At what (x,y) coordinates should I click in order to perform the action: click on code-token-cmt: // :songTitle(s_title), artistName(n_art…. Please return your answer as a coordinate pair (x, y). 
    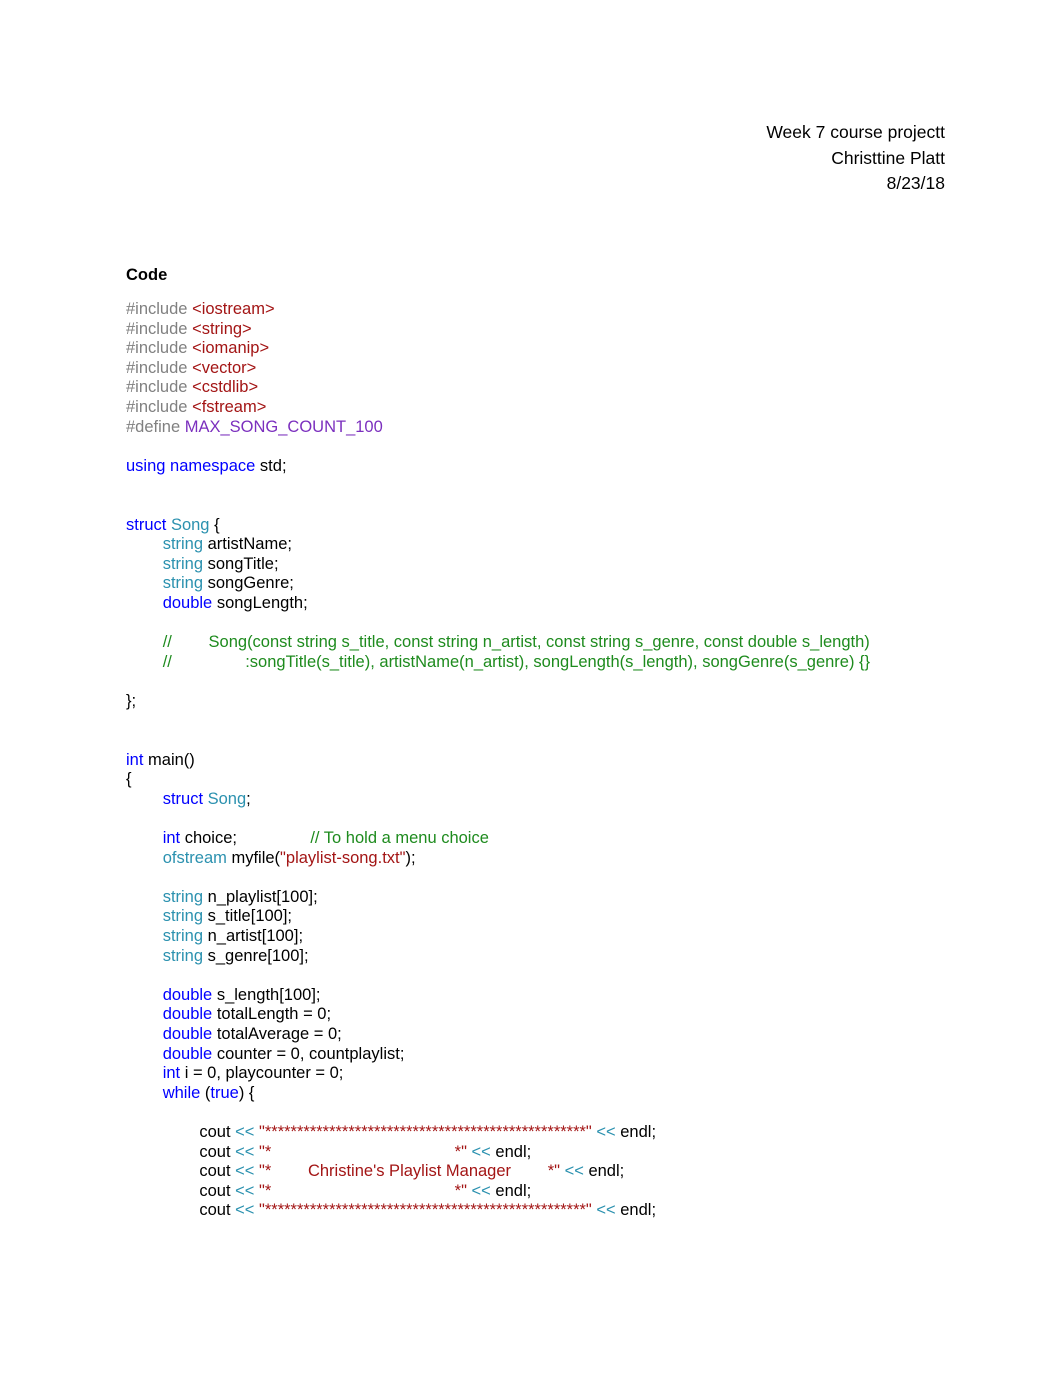
    Looking at the image, I should click on (498, 661).